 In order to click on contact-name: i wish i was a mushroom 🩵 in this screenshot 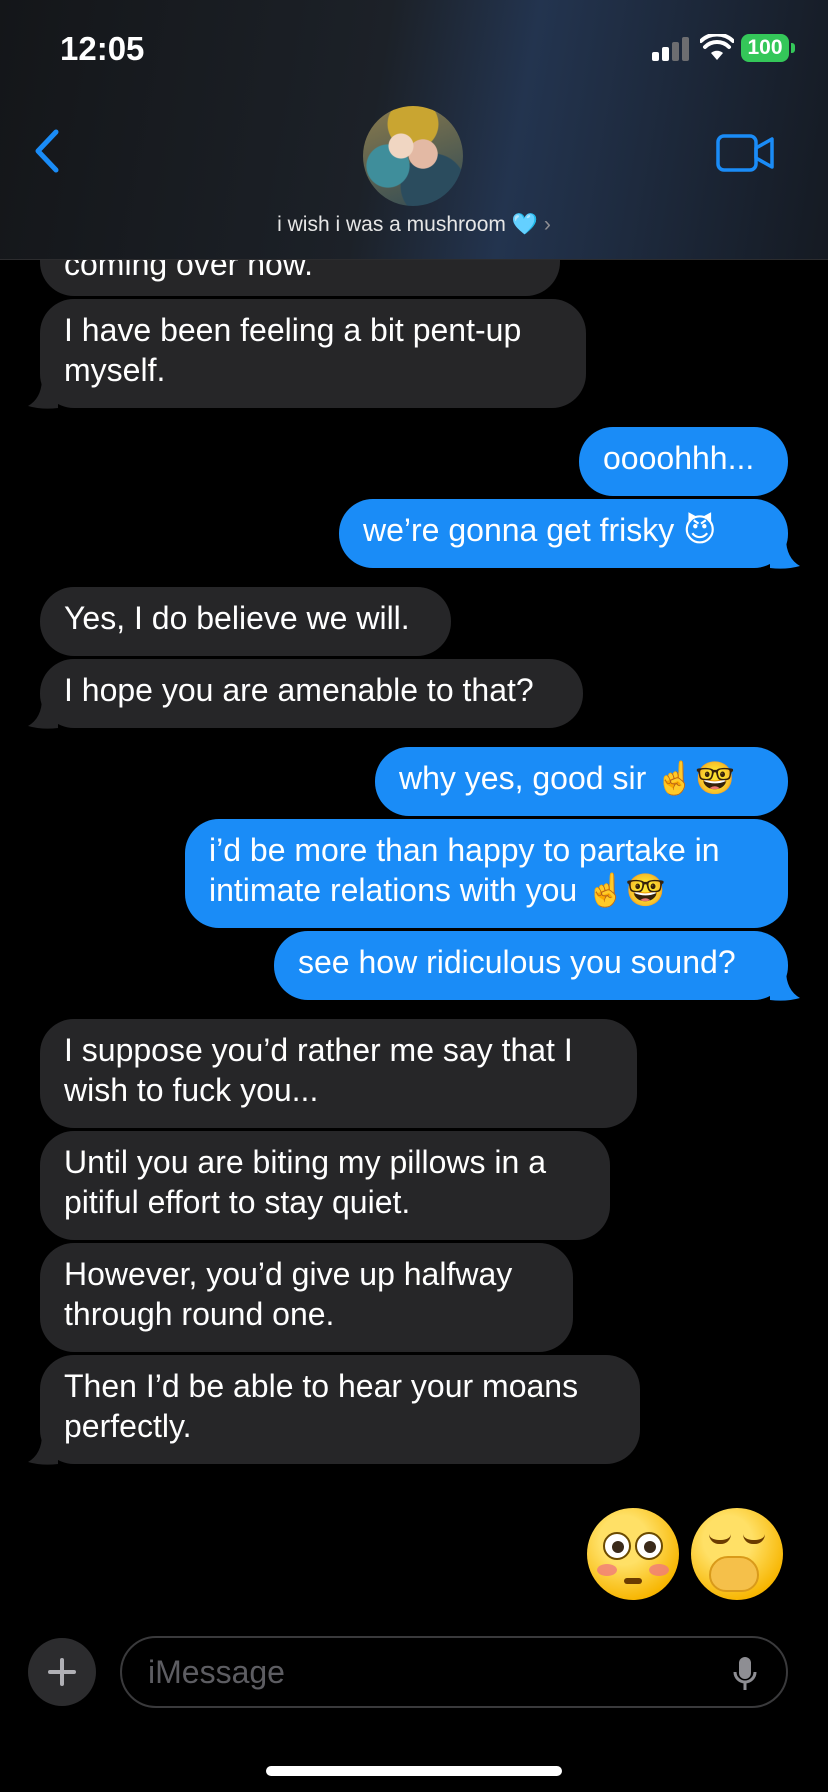, I will do `click(407, 224)`.